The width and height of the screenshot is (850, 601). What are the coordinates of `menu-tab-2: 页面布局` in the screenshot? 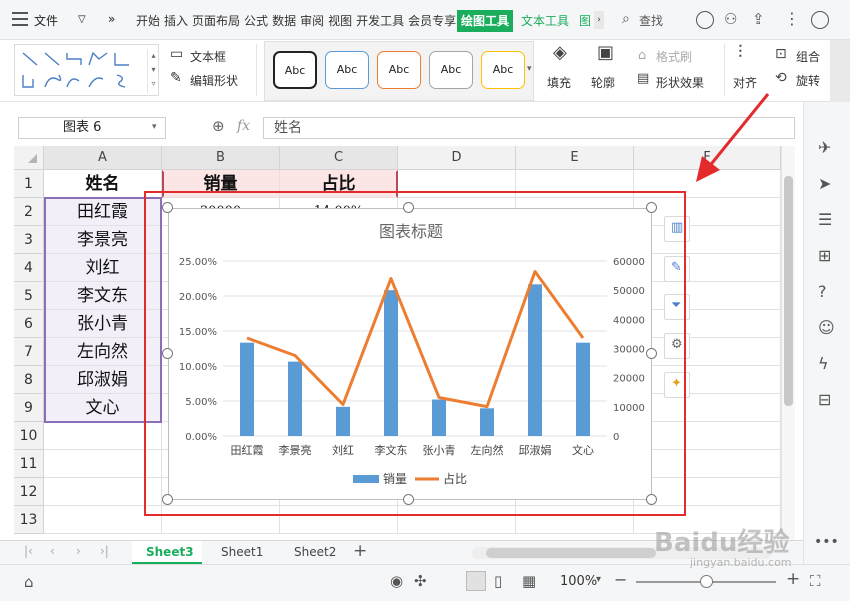 It's located at (216, 21).